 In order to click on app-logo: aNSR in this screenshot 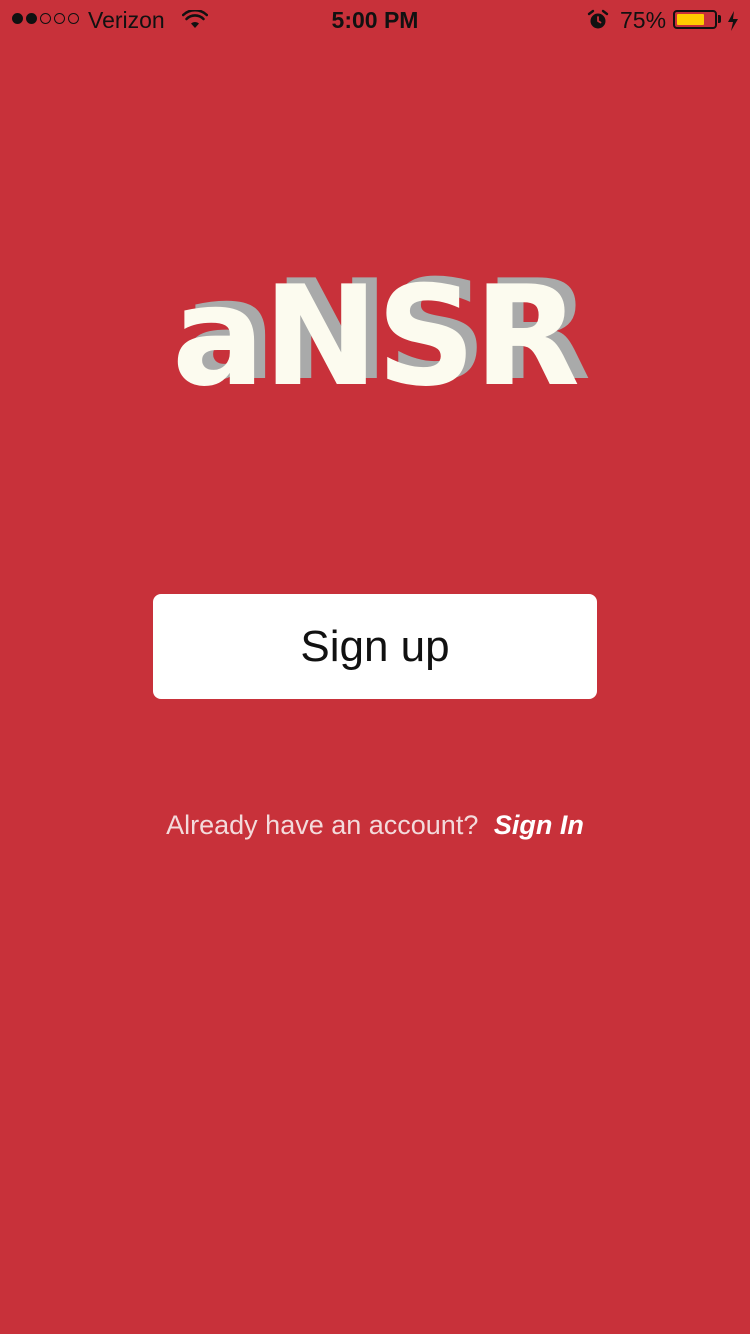, I will do `click(375, 337)`.